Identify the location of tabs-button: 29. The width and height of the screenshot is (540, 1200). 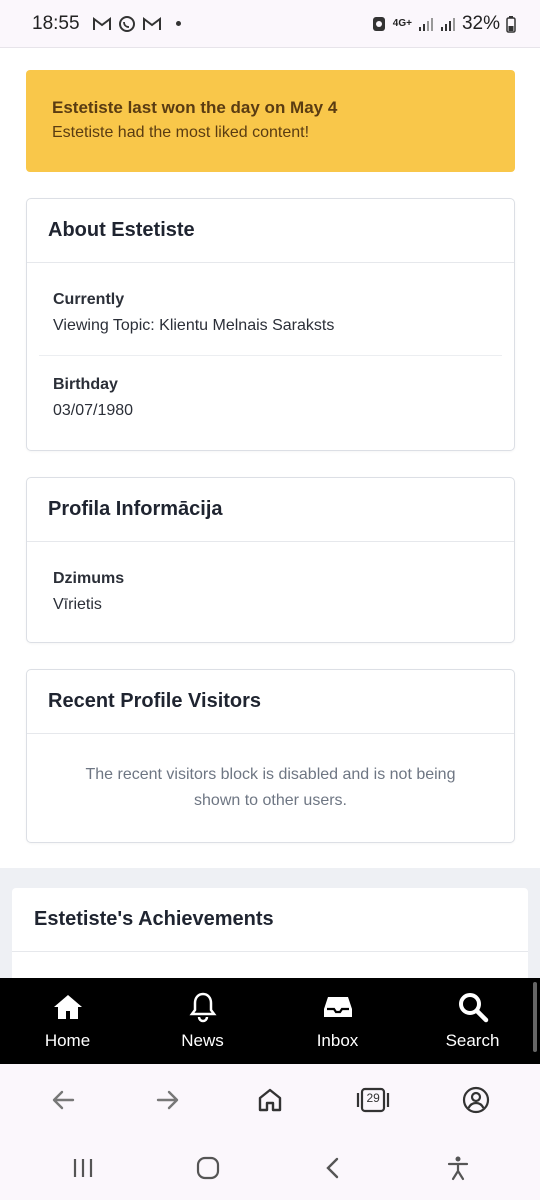
(373, 1100).